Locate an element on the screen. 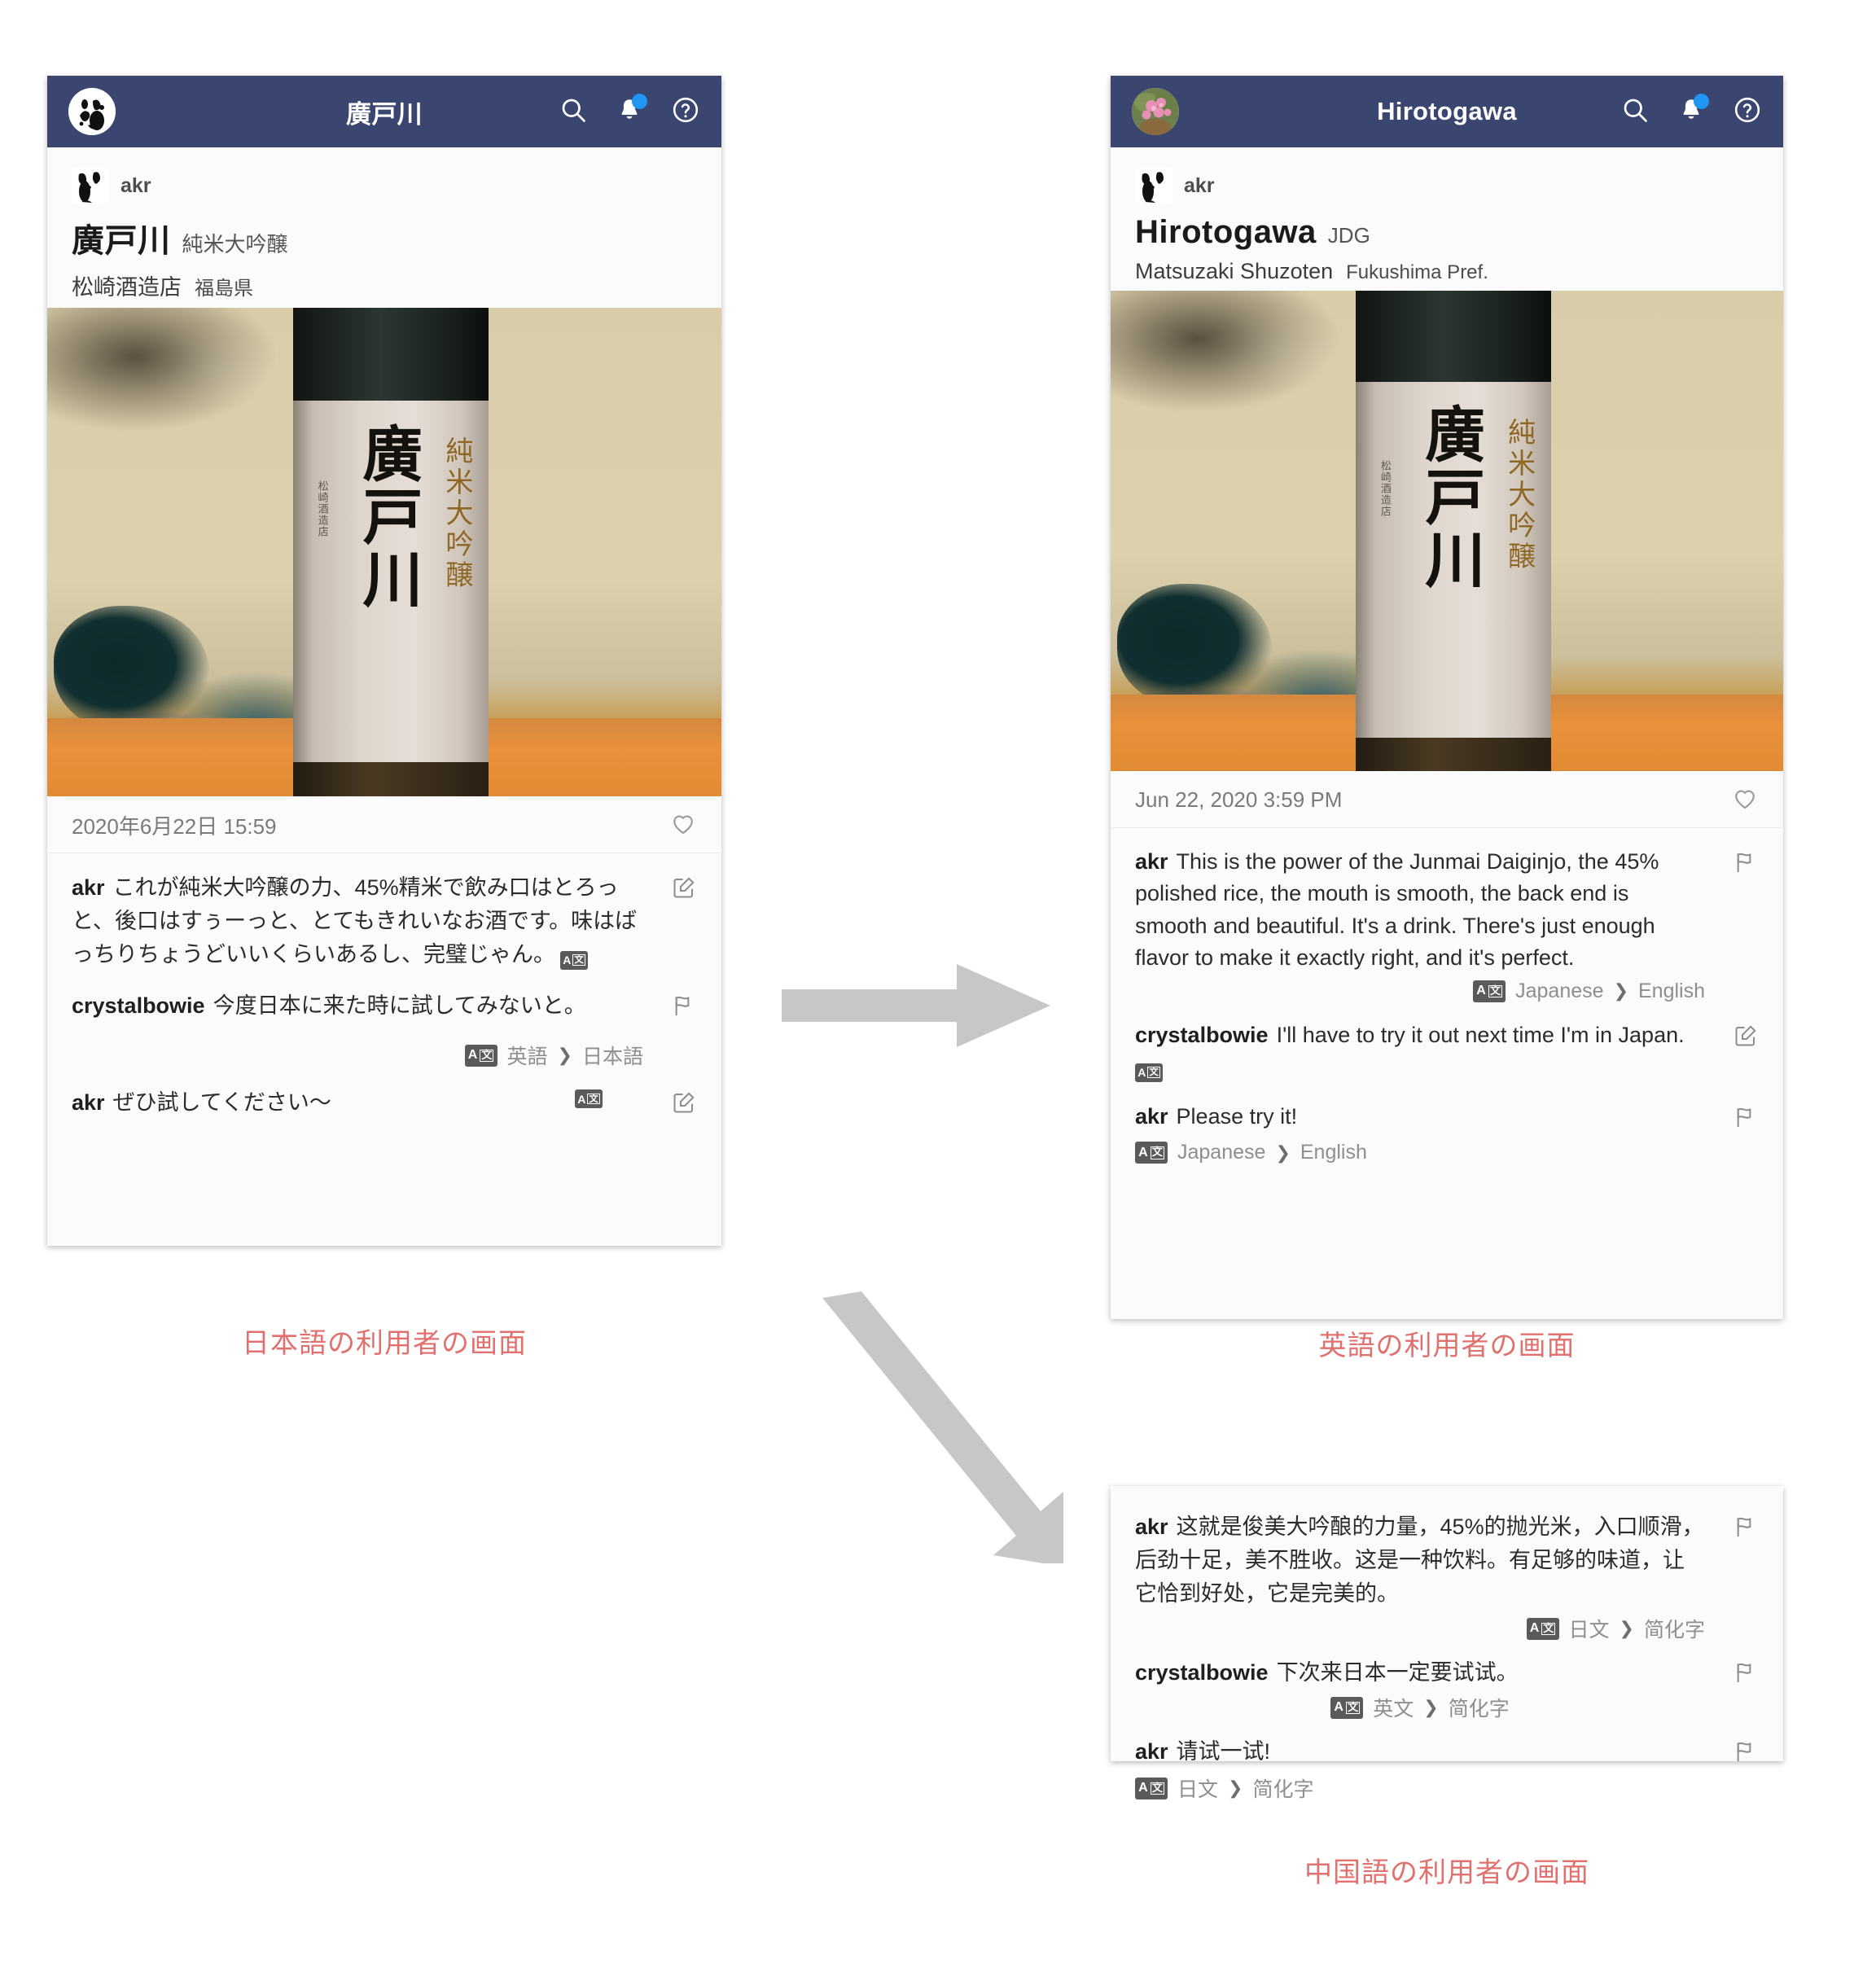 The image size is (1876, 1977). sake-grade: JDG is located at coordinates (1349, 235).